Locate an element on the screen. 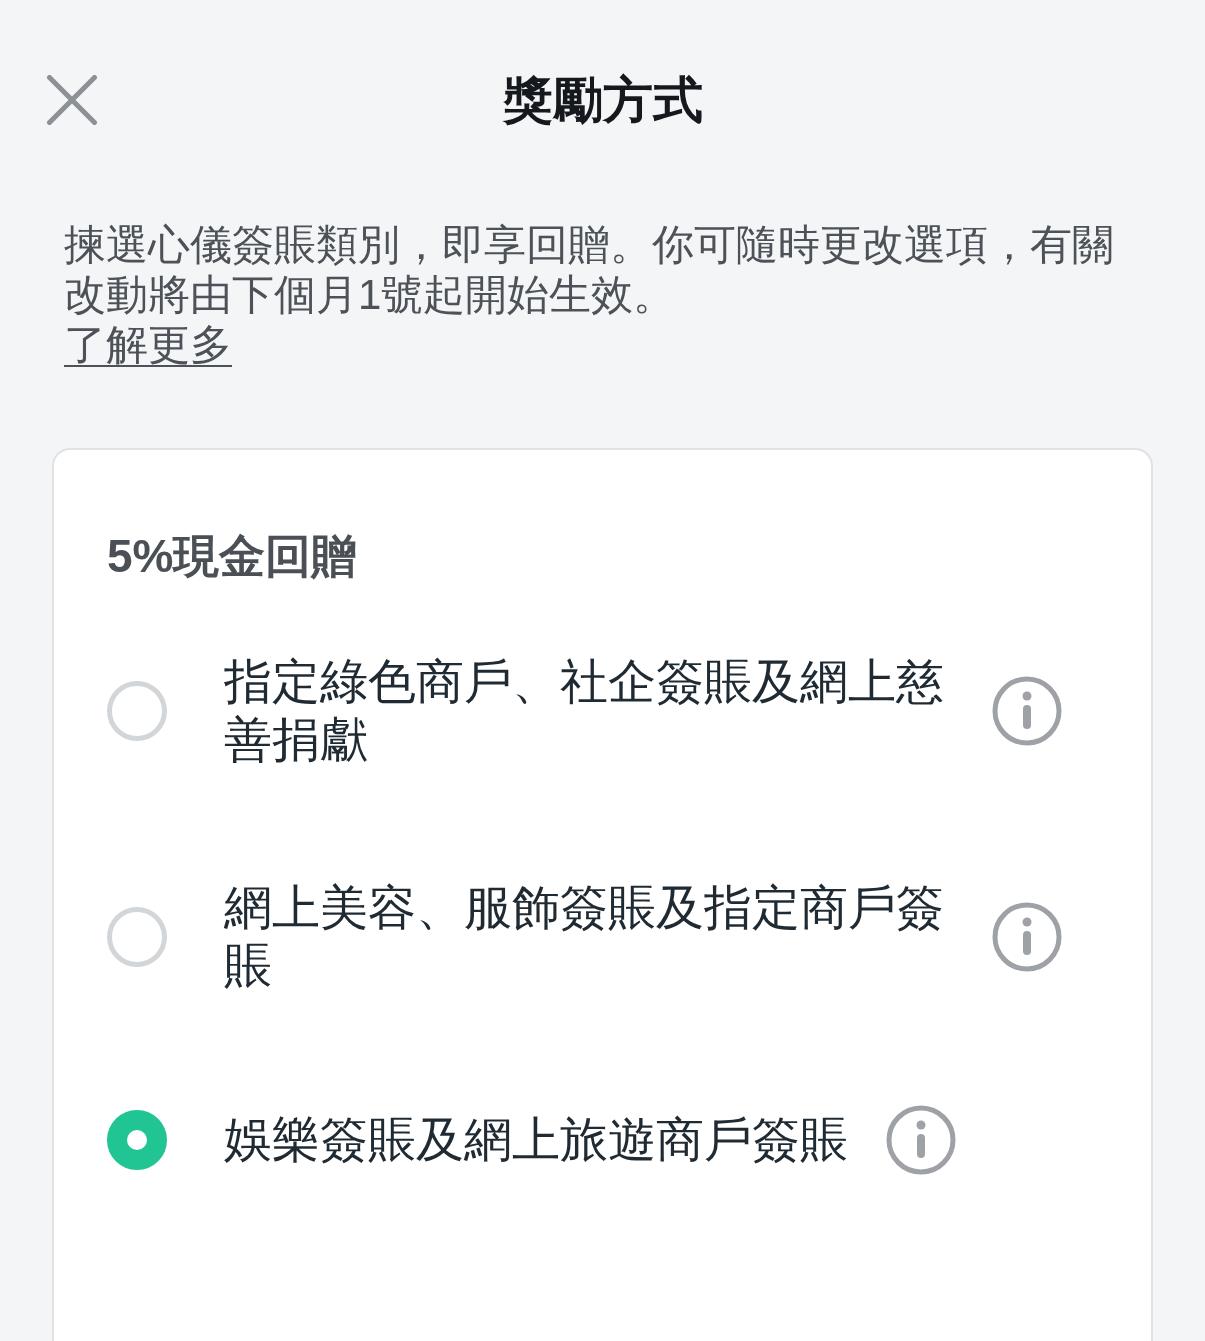 Image resolution: width=1205 pixels, height=1341 pixels. option-label: 指定綠色商戶、社企簽賬及網上慈善捐獻 is located at coordinates (584, 711).